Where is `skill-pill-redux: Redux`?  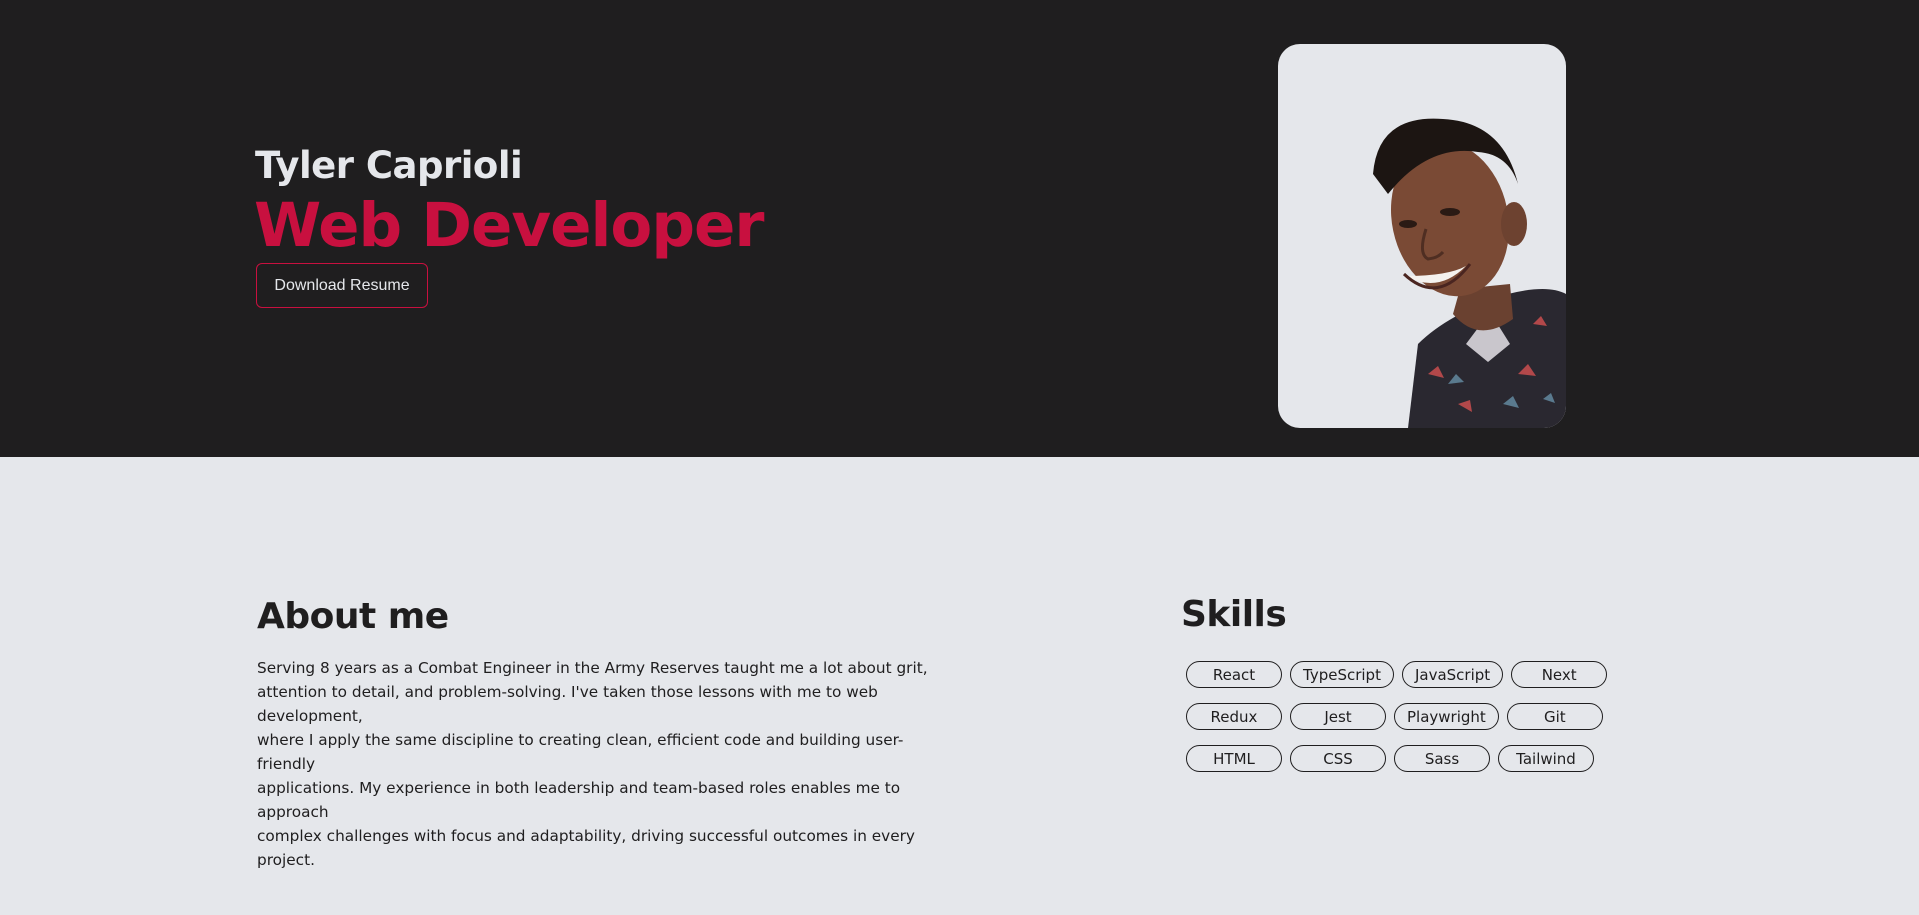
skill-pill-redux: Redux is located at coordinates (1234, 716).